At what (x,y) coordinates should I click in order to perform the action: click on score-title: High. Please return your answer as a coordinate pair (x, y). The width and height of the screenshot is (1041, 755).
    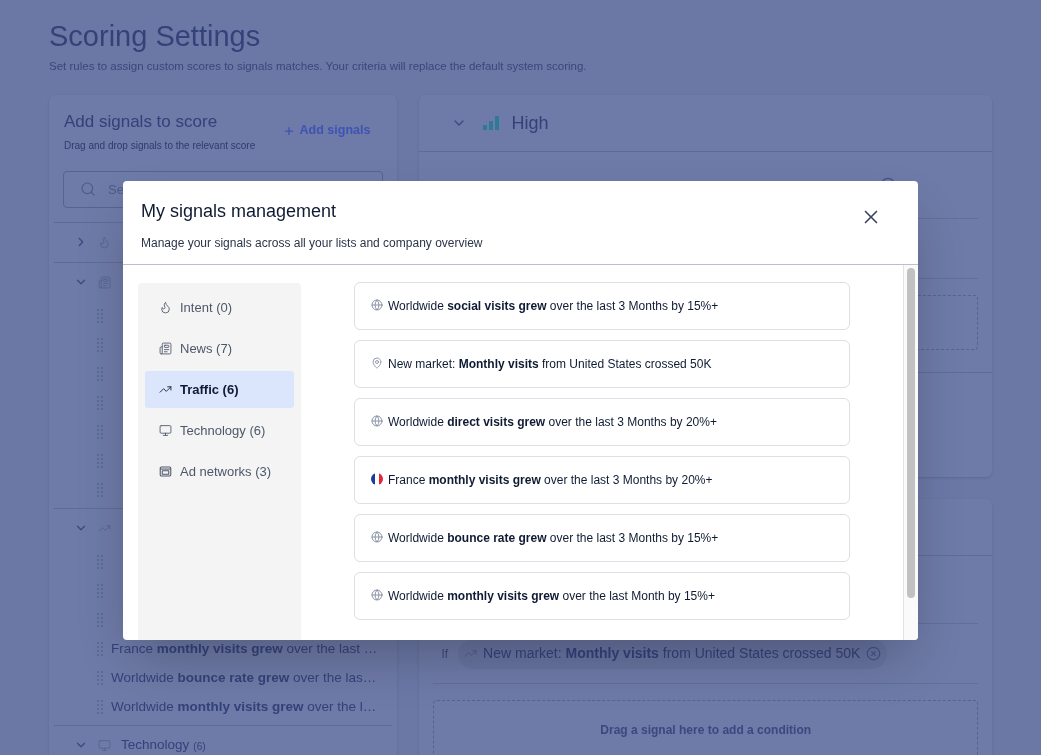
    Looking at the image, I should click on (530, 123).